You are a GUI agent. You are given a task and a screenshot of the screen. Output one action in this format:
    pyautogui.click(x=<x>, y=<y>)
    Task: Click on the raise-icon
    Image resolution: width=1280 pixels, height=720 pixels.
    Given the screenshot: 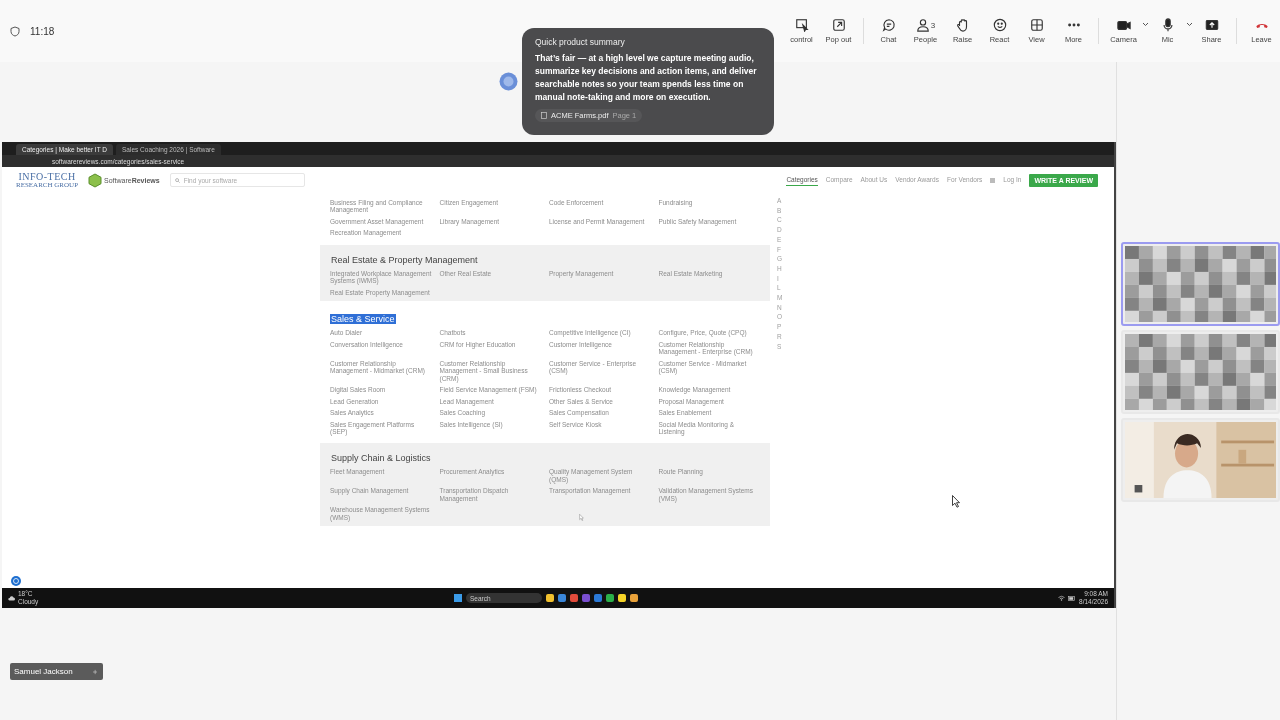 What is the action you would take?
    pyautogui.click(x=962, y=25)
    